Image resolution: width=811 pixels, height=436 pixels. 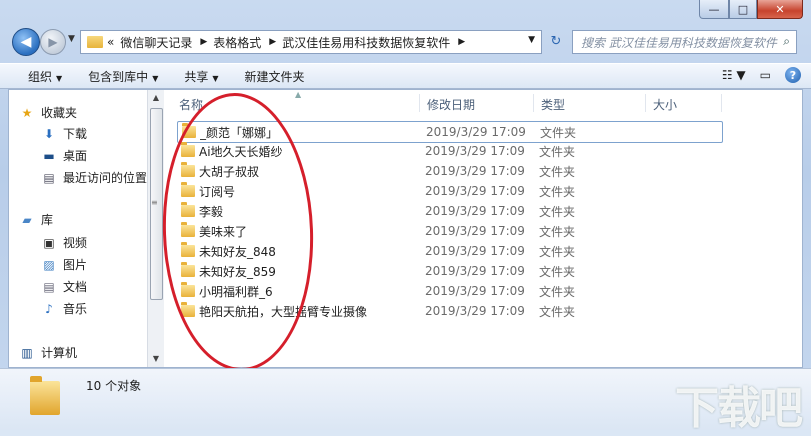 I want to click on sort-ascending-icon: ▲, so click(x=298, y=94).